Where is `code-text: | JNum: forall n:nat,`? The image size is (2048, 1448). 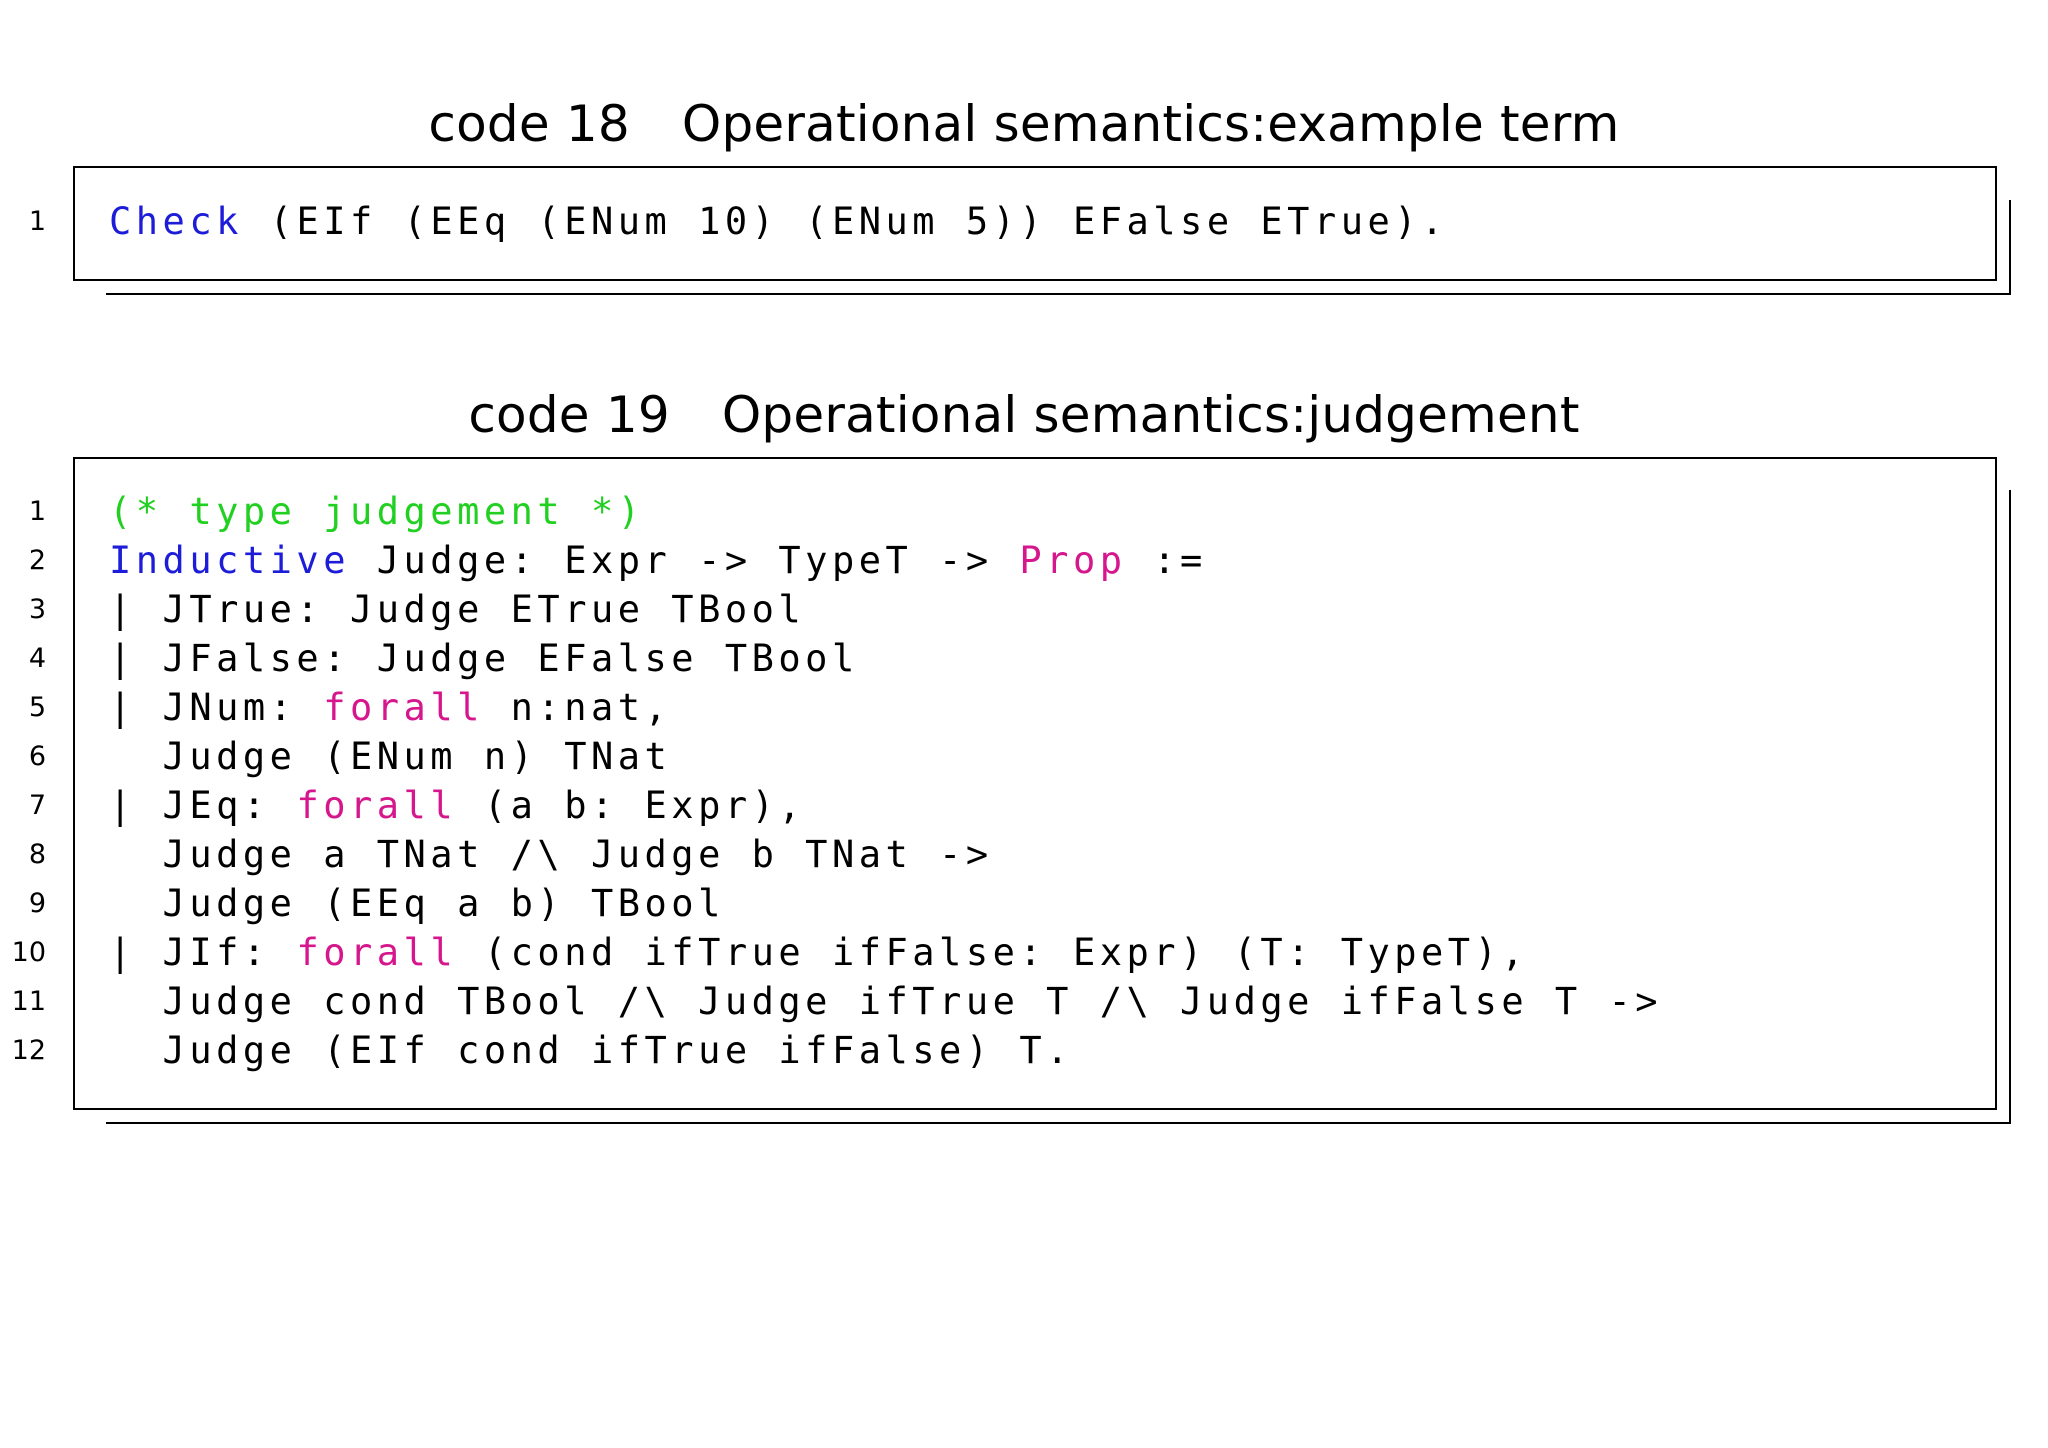 code-text: | JNum: forall n:nat, is located at coordinates (390, 707).